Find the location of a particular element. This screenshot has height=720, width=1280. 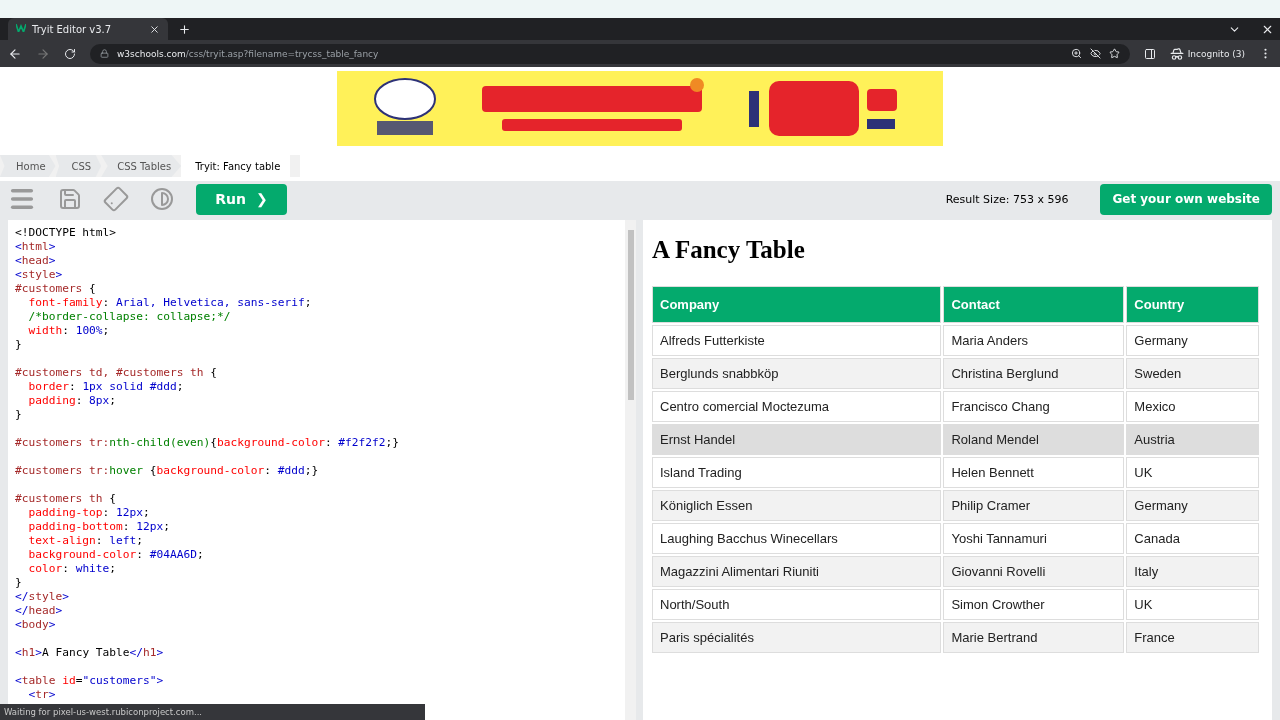

table-cell: Francisco Chang is located at coordinates (1034, 406).